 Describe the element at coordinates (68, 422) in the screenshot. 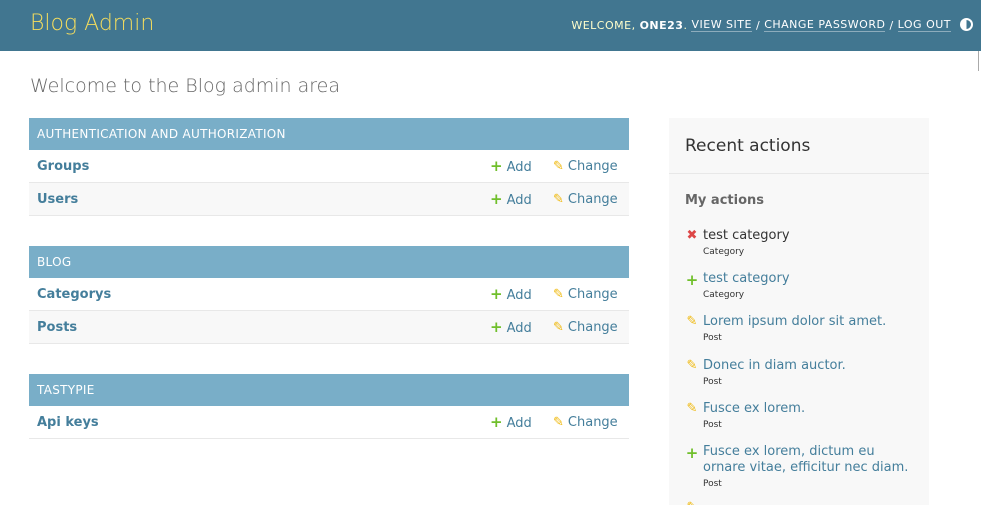

I see `model-link-api-keys: Api keys` at that location.